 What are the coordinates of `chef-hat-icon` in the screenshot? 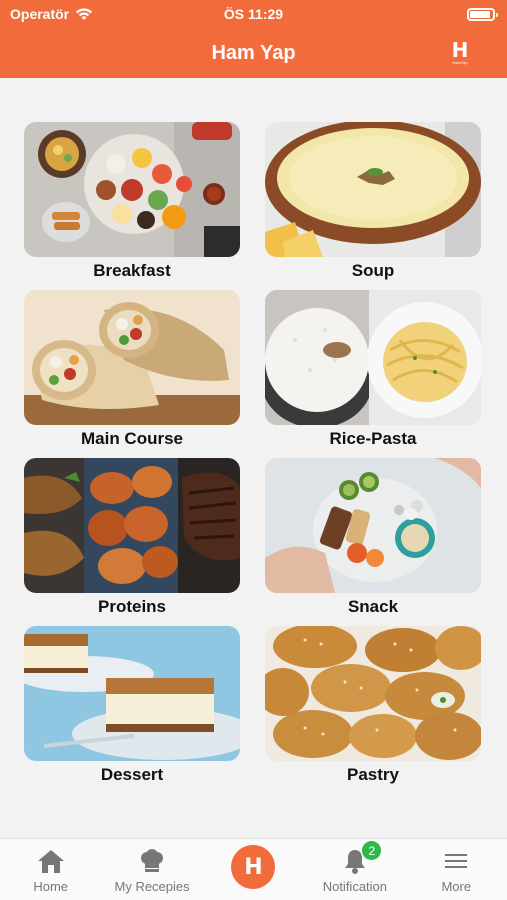 It's located at (152, 861).